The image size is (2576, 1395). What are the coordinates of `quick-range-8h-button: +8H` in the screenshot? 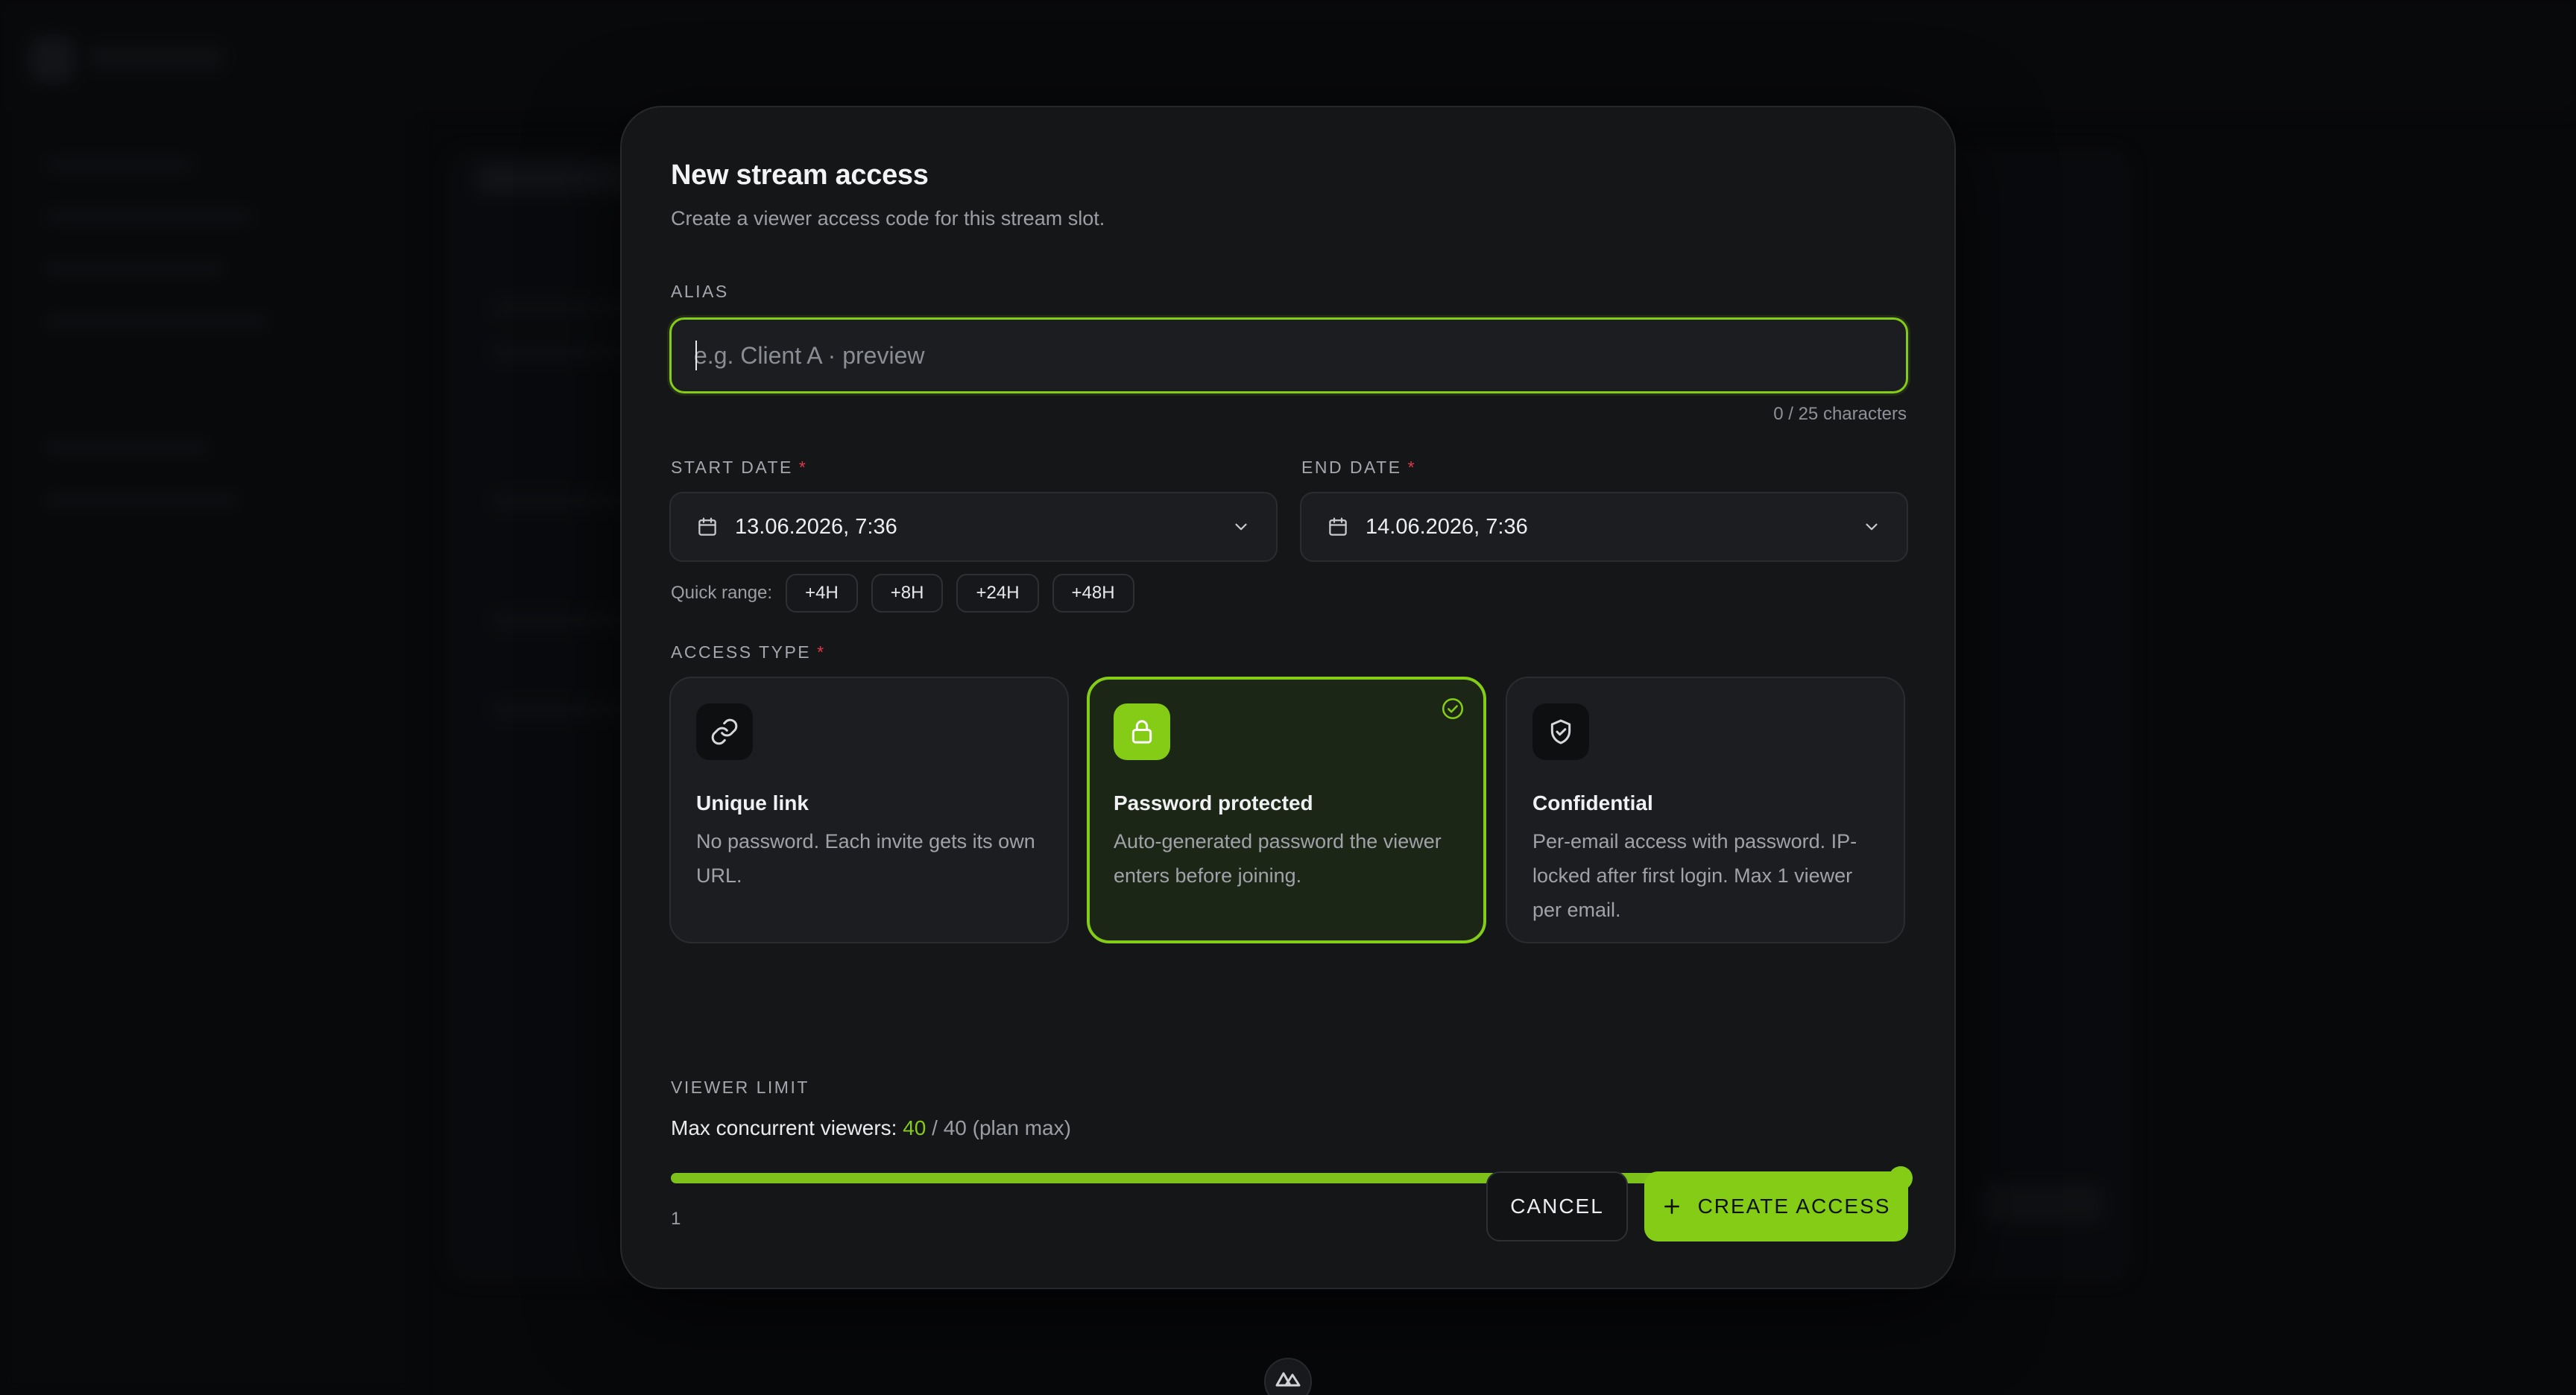 It's located at (907, 593).